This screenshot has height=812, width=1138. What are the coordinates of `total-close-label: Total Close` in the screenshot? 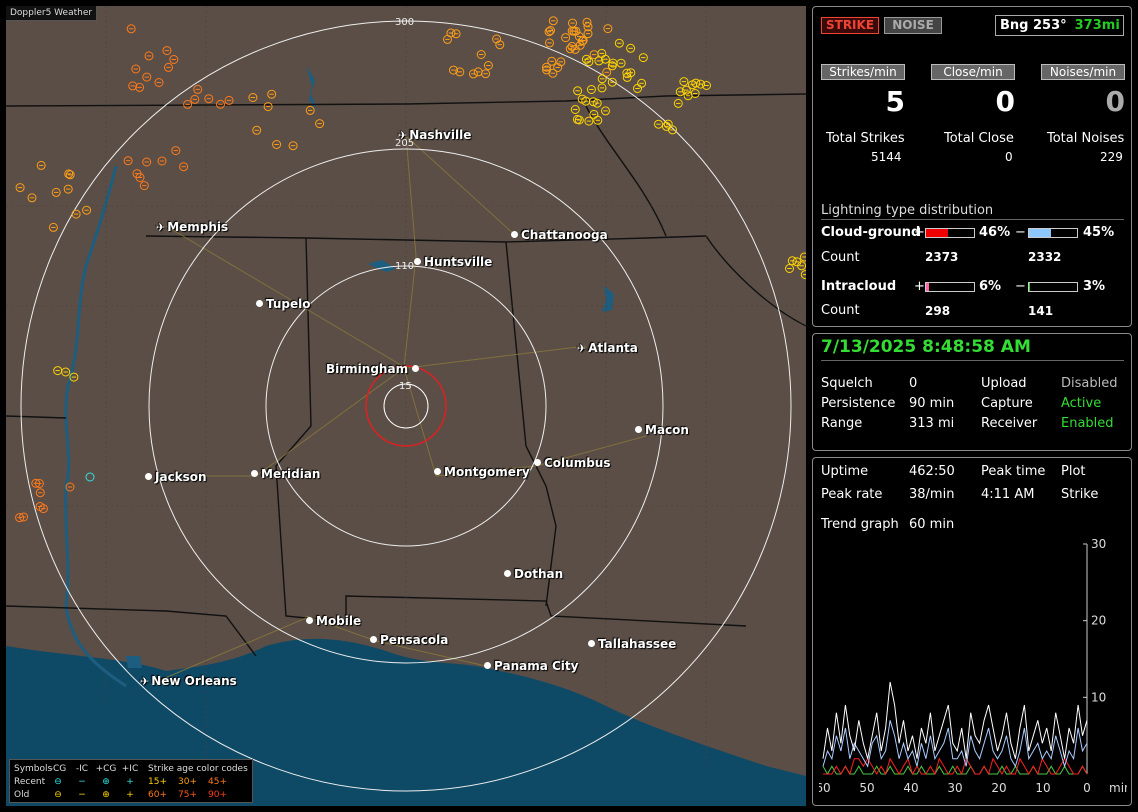 It's located at (979, 138).